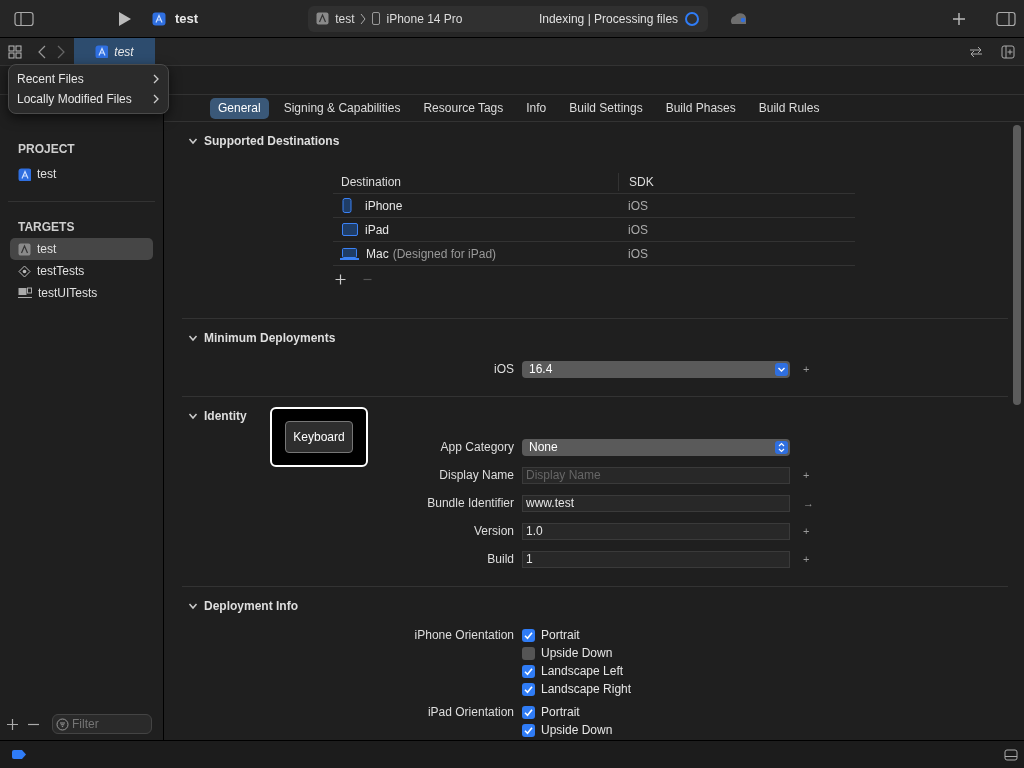  What do you see at coordinates (88, 79) in the screenshot?
I see `menu-item: Recent Files` at bounding box center [88, 79].